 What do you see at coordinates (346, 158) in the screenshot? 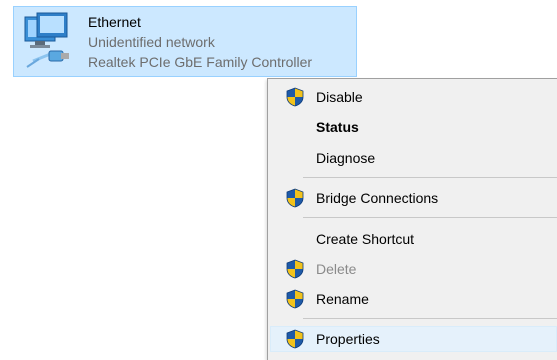
I see `menu-item-label: Diagnose` at bounding box center [346, 158].